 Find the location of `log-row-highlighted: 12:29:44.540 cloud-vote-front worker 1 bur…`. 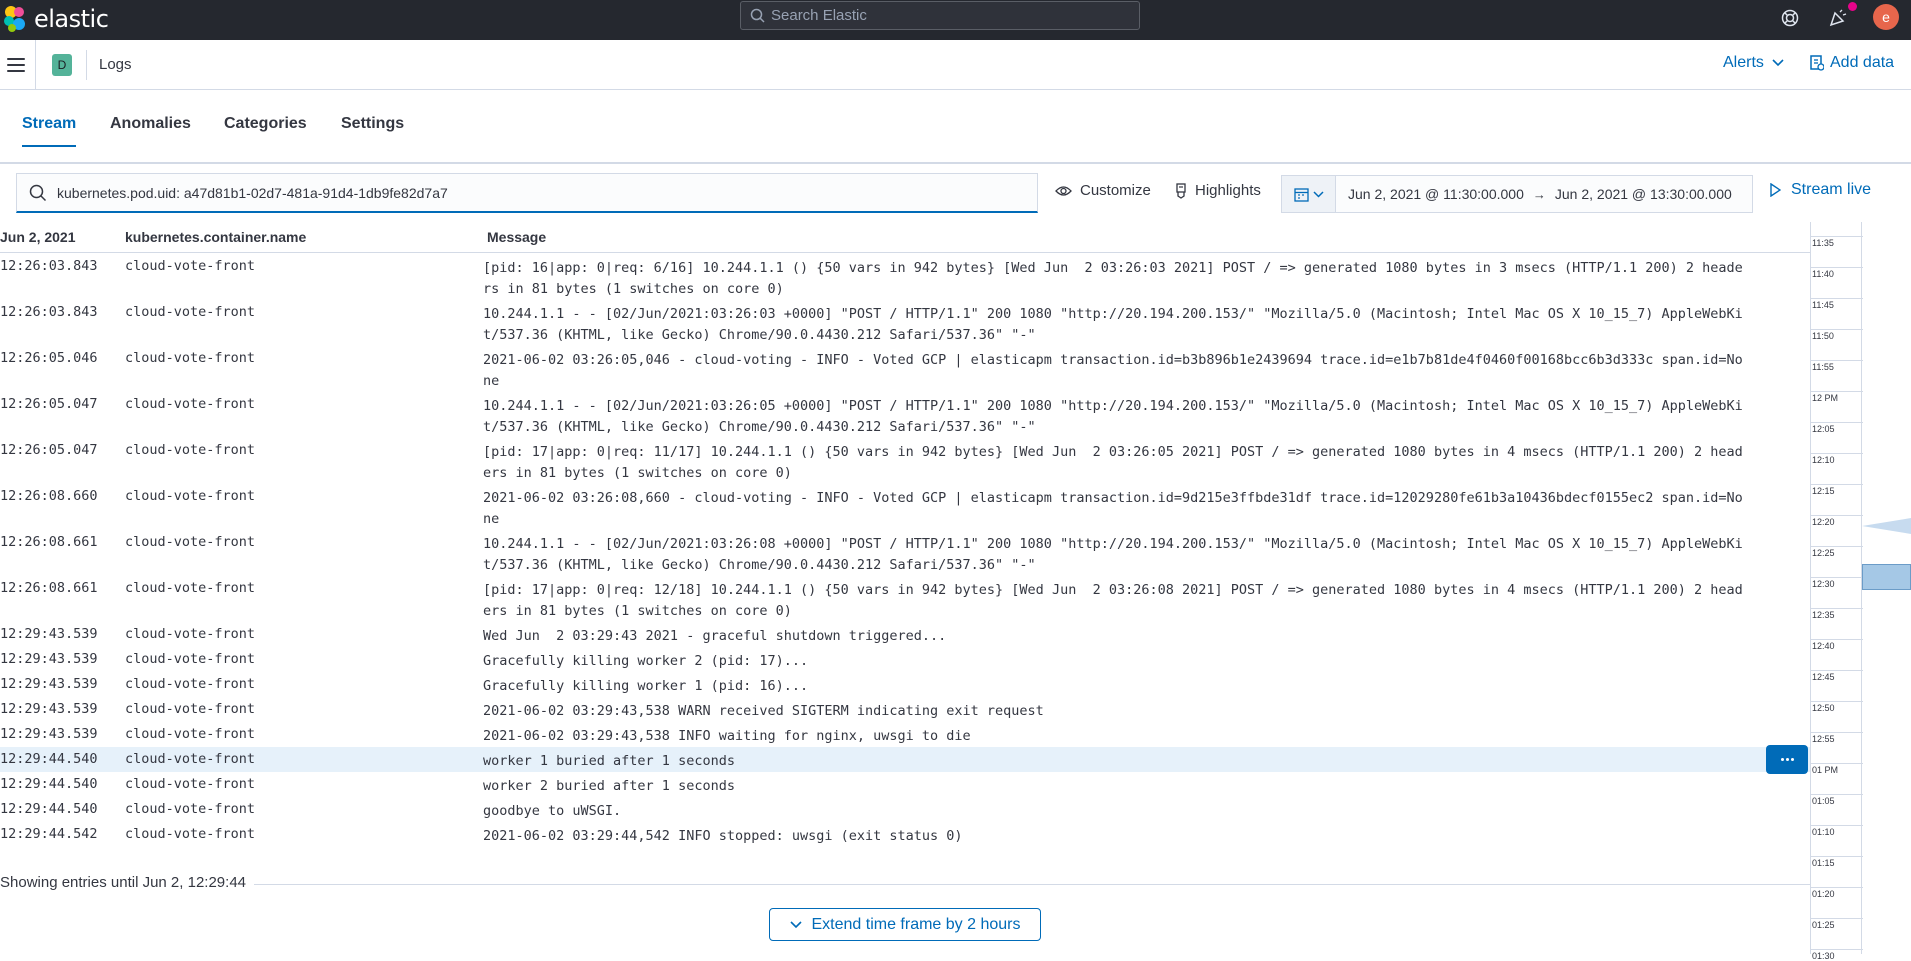

log-row-highlighted: 12:29:44.540 cloud-vote-front worker 1 bur… is located at coordinates (905, 759).